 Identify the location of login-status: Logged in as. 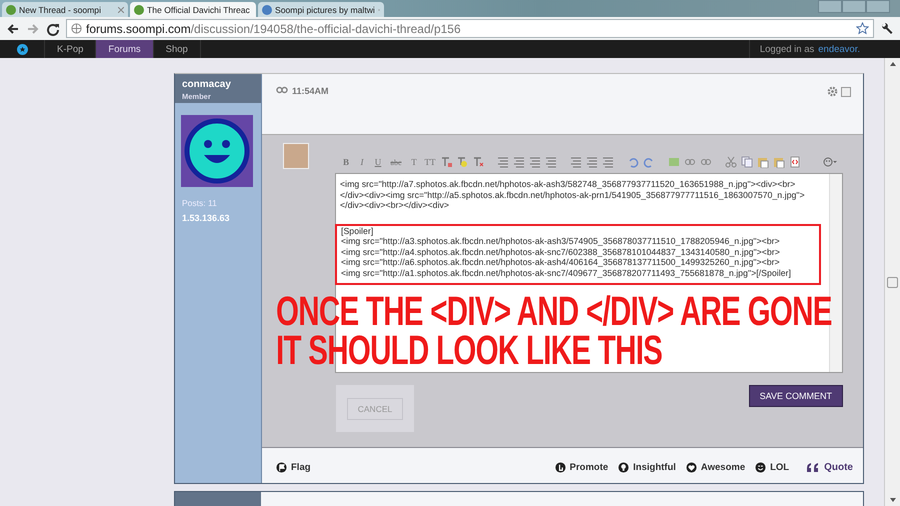
(787, 49).